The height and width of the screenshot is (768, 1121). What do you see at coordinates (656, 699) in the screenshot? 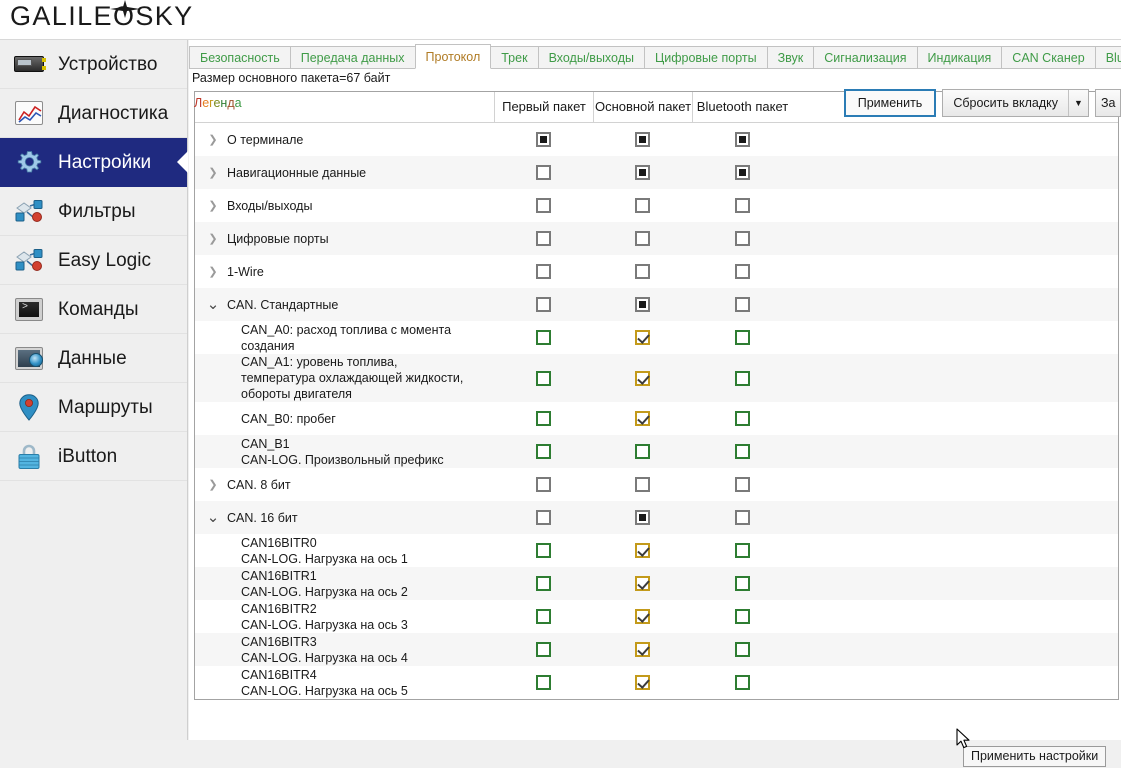
I see `table-row` at bounding box center [656, 699].